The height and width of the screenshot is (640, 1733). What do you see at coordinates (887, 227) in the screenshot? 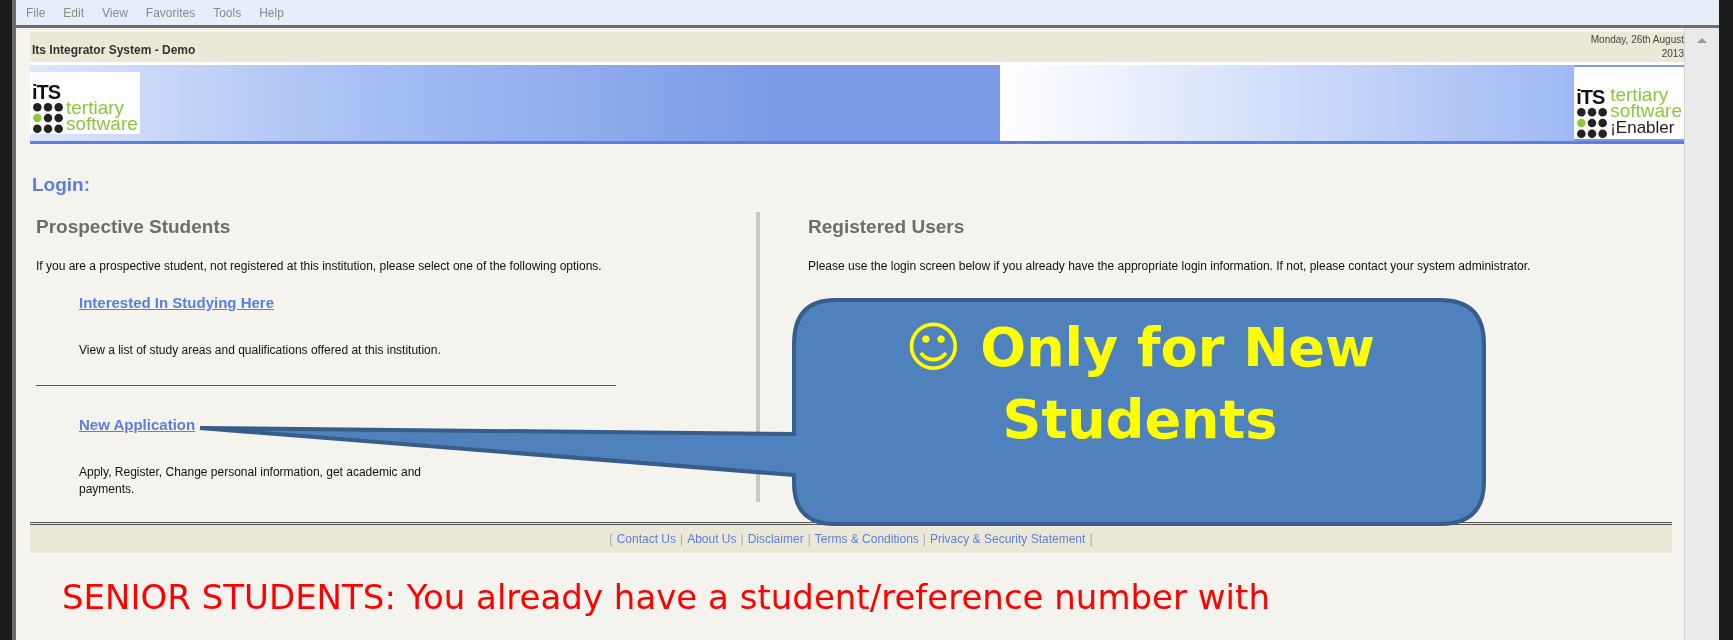
I see `section-heading: Registered Users` at bounding box center [887, 227].